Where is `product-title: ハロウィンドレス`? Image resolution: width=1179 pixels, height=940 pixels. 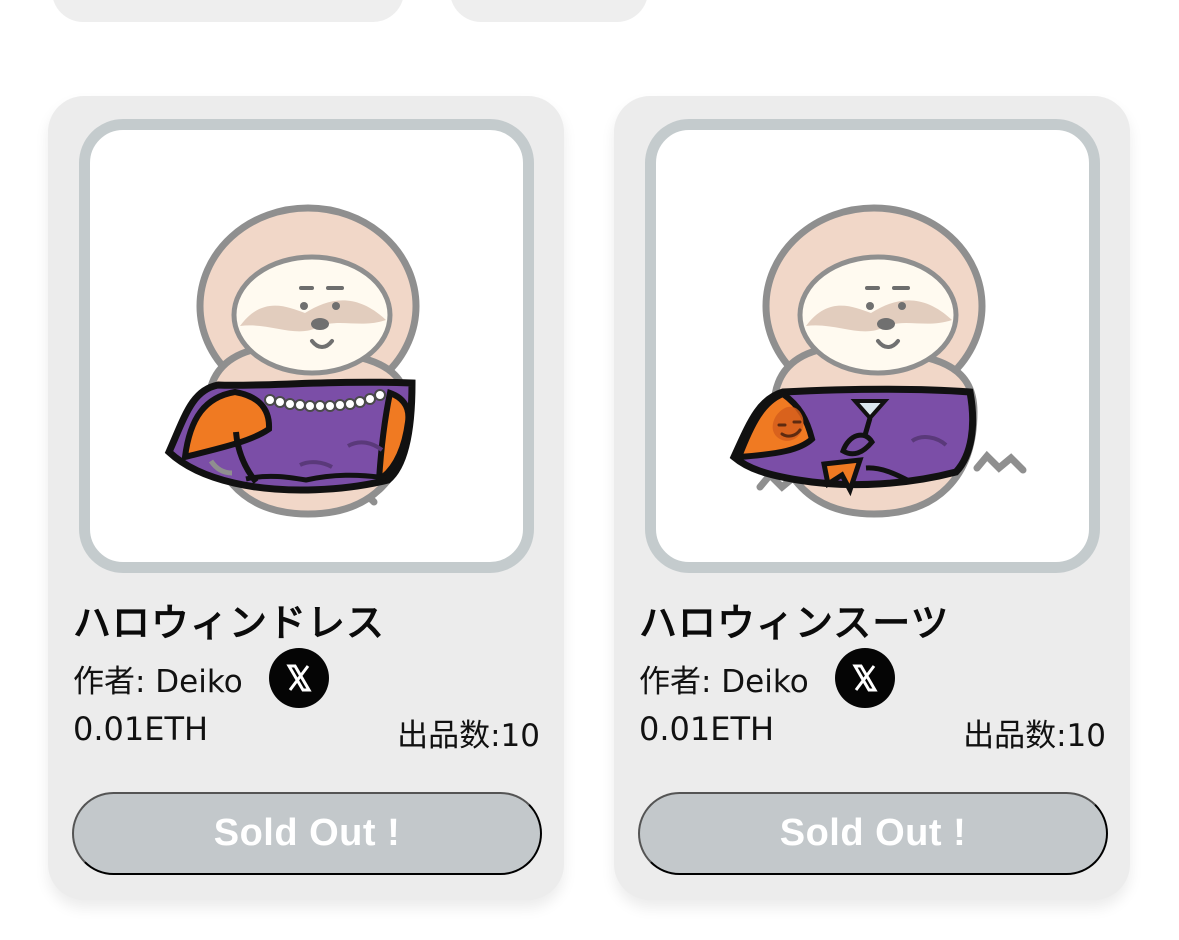 product-title: ハロウィンドレス is located at coordinates (229, 623).